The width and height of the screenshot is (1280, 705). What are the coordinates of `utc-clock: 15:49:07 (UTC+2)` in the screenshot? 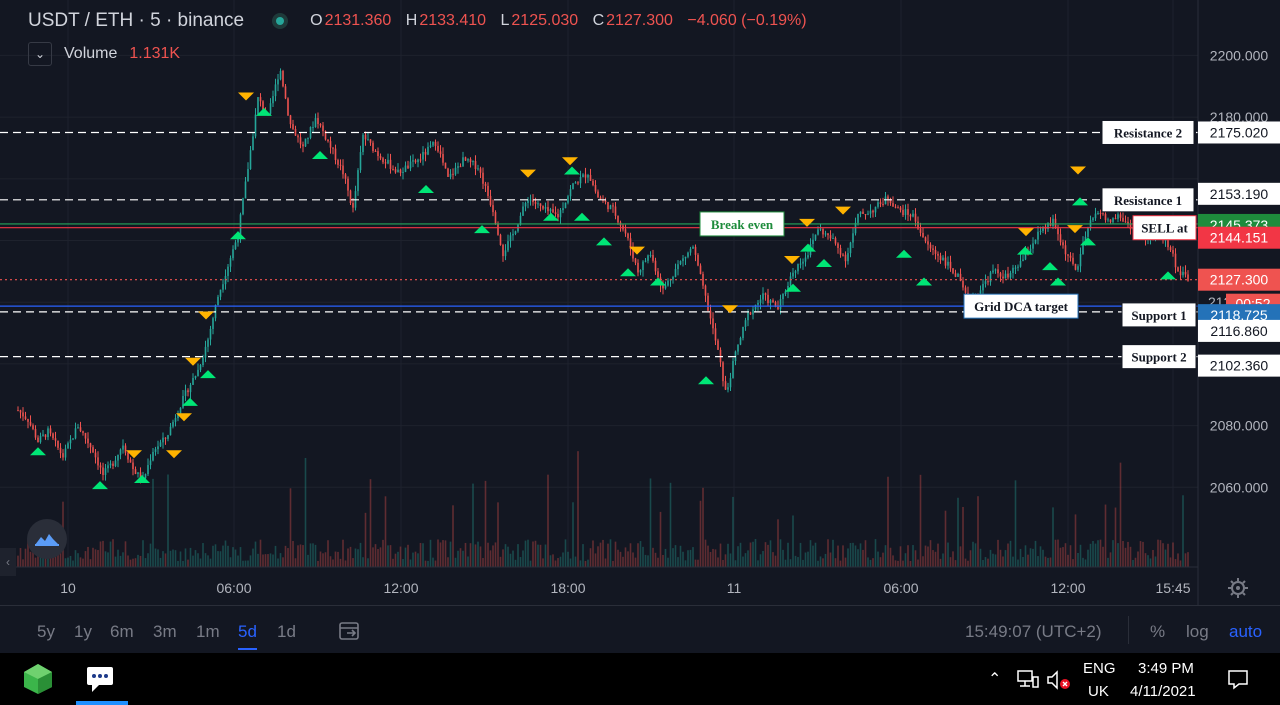 It's located at (1033, 632).